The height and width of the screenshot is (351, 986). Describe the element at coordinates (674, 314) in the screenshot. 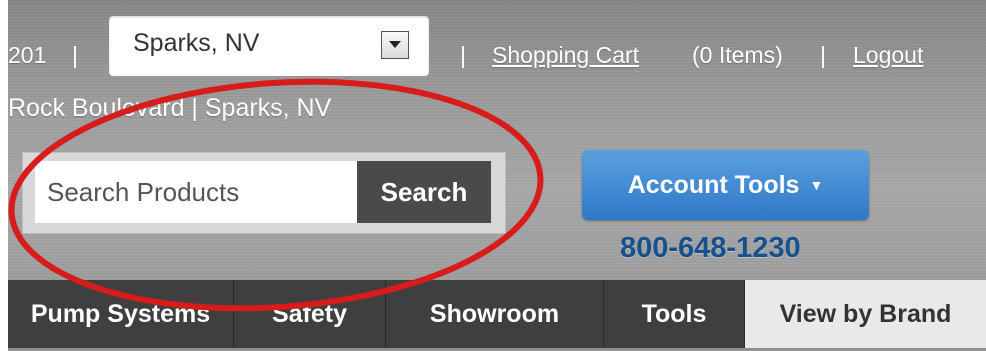

I see `nav-item-tools: Tools` at that location.